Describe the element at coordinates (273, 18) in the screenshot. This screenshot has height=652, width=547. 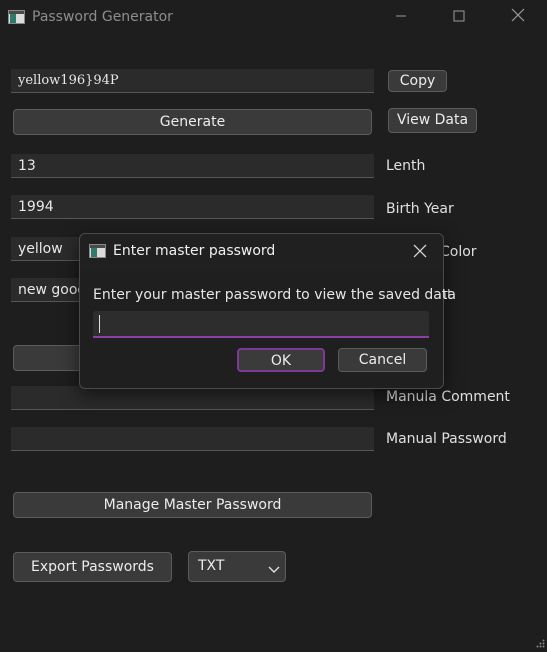
I see `window-titlebar: Password Generator` at that location.